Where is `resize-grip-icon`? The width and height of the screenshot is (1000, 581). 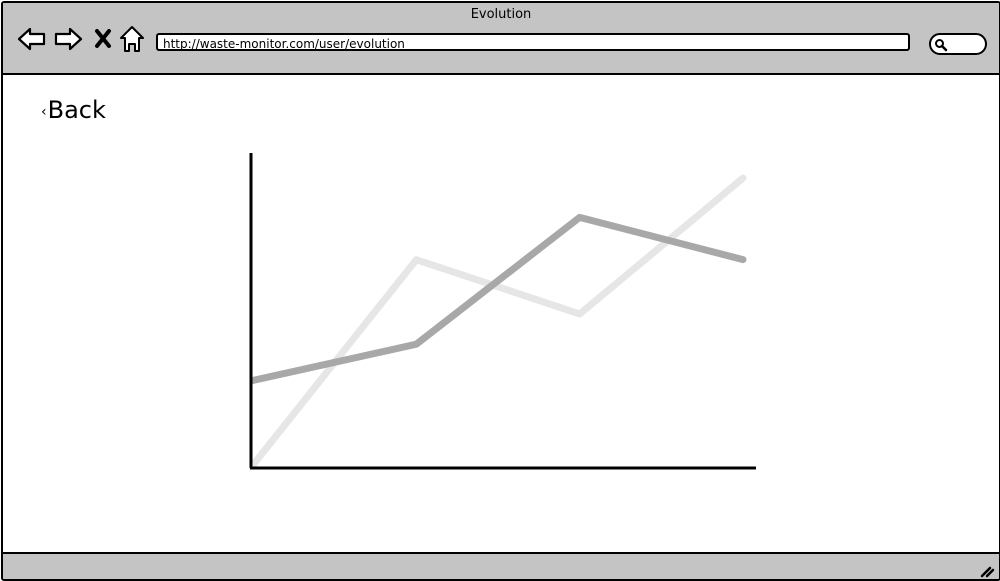
resize-grip-icon is located at coordinates (987, 571).